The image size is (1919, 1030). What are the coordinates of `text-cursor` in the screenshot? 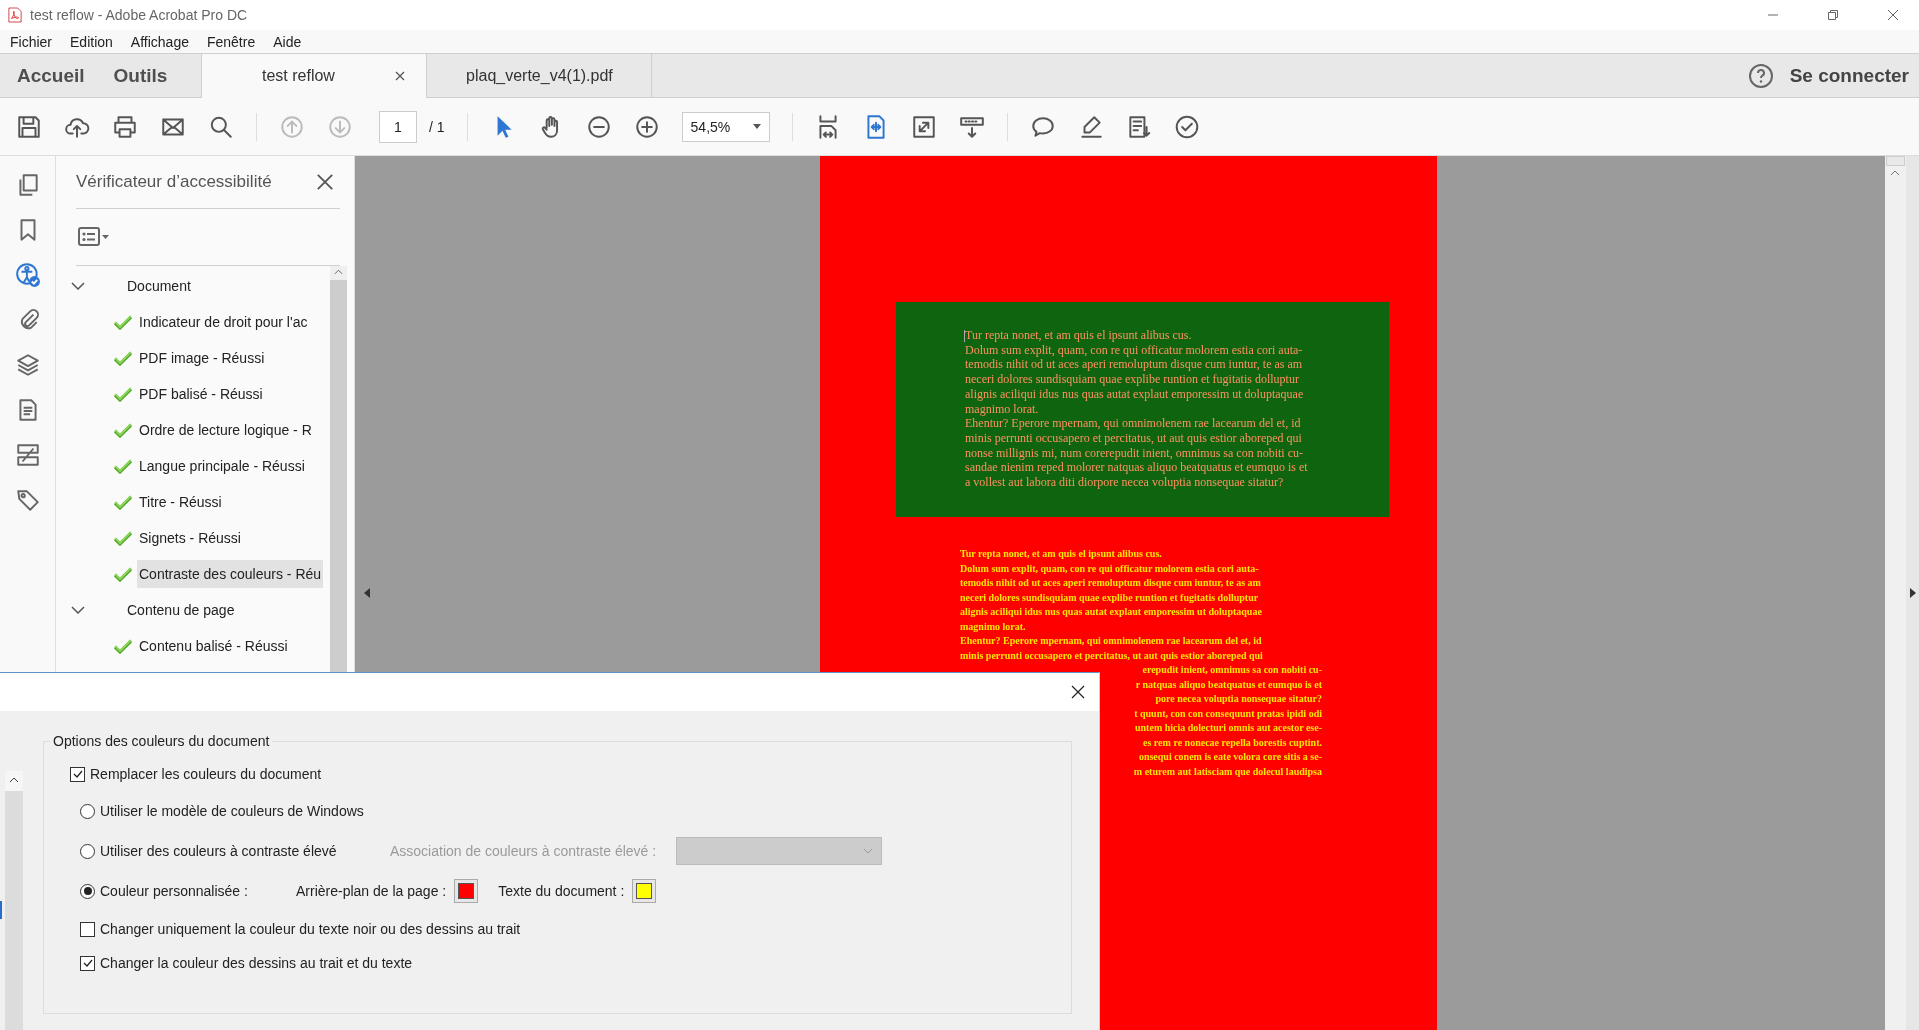 It's located at (964, 336).